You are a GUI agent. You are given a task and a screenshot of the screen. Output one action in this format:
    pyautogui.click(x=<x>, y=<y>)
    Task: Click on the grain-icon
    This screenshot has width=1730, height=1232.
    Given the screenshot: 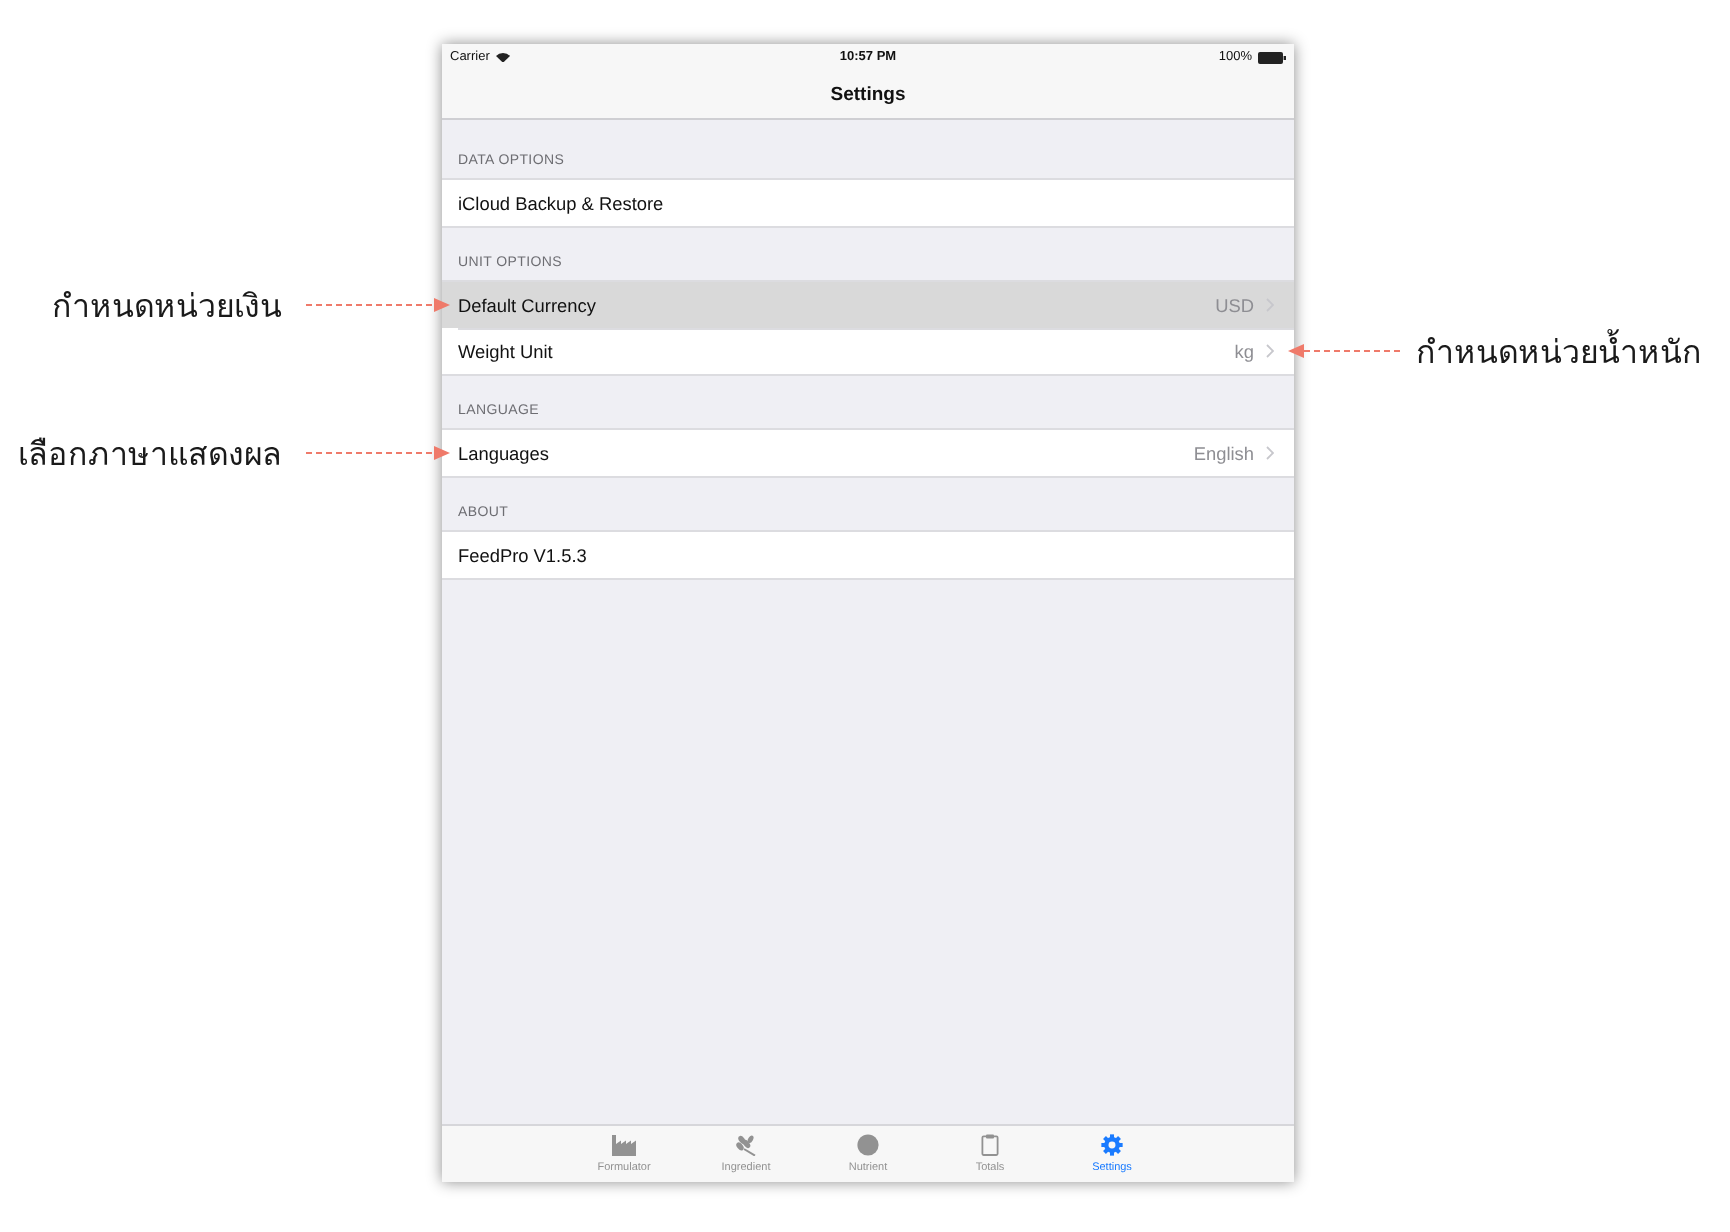 What is the action you would take?
    pyautogui.click(x=746, y=1145)
    